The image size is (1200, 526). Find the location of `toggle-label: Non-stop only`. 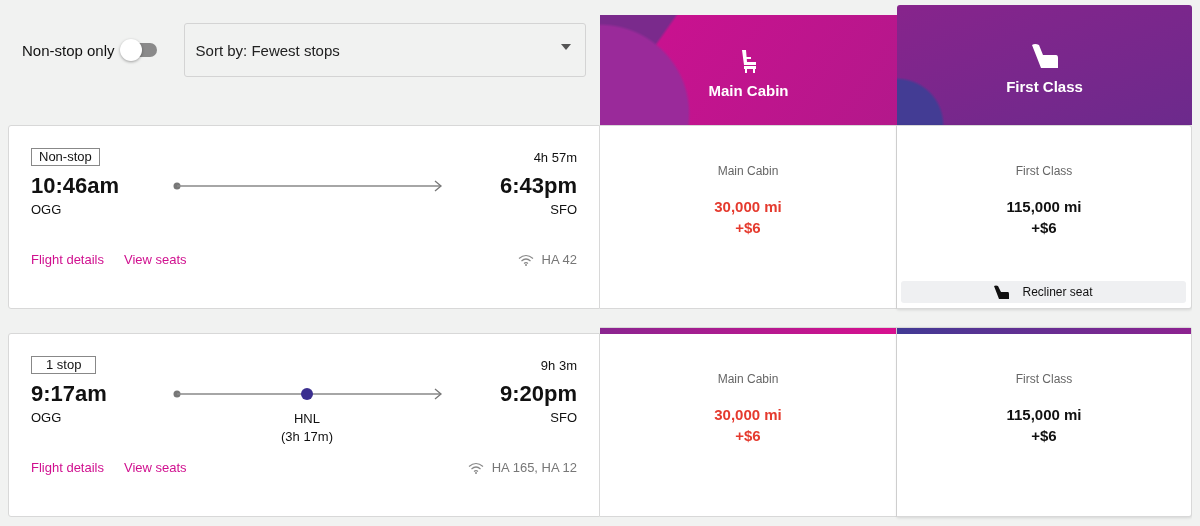

toggle-label: Non-stop only is located at coordinates (68, 50).